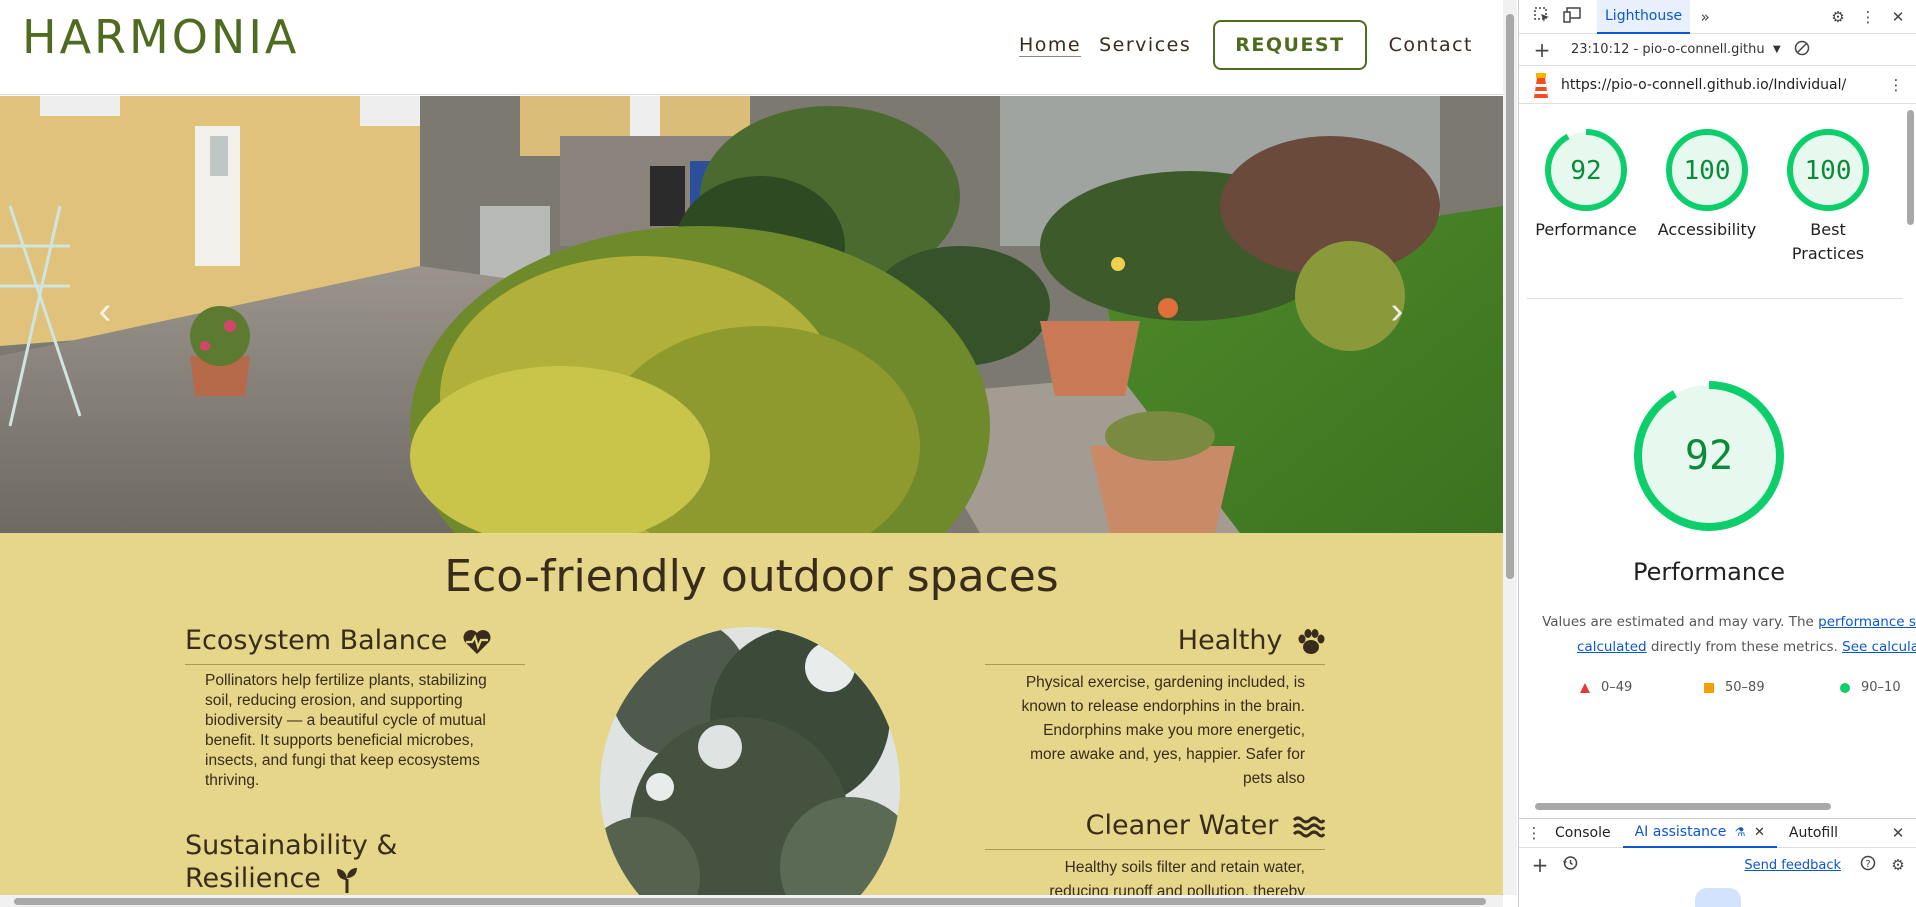 The height and width of the screenshot is (907, 1916). I want to click on carousel-prev-button: ‹, so click(105, 311).